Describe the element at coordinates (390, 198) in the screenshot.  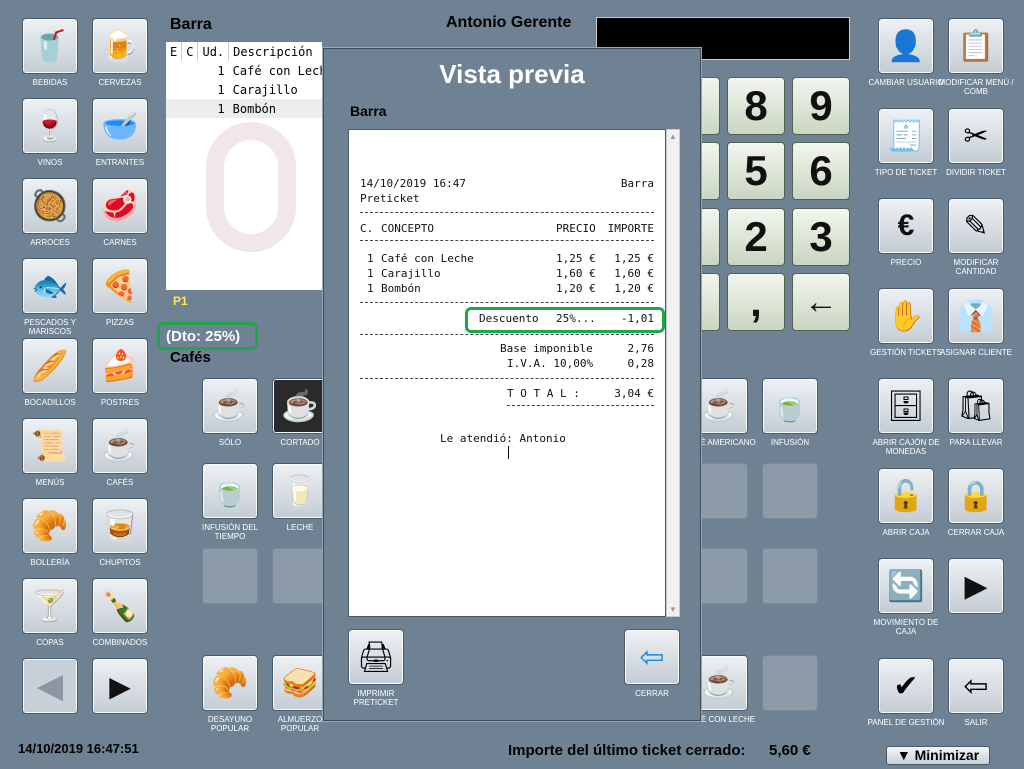
I see `ticket-type: Preticket` at that location.